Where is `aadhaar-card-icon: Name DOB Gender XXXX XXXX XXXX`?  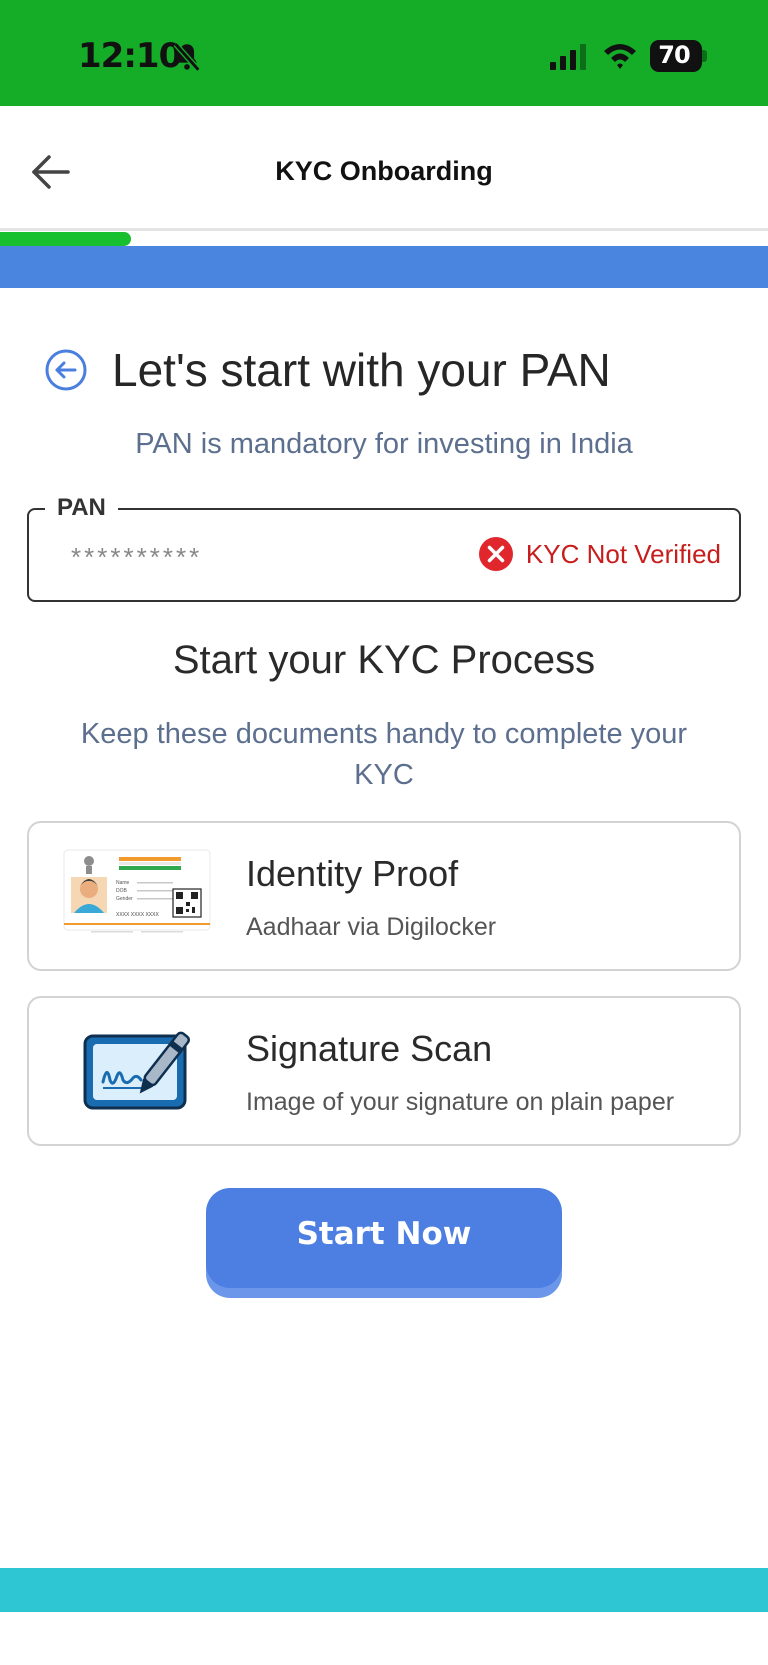
aadhaar-card-icon: Name DOB Gender XXXX XXXX XXXX is located at coordinates (137, 891).